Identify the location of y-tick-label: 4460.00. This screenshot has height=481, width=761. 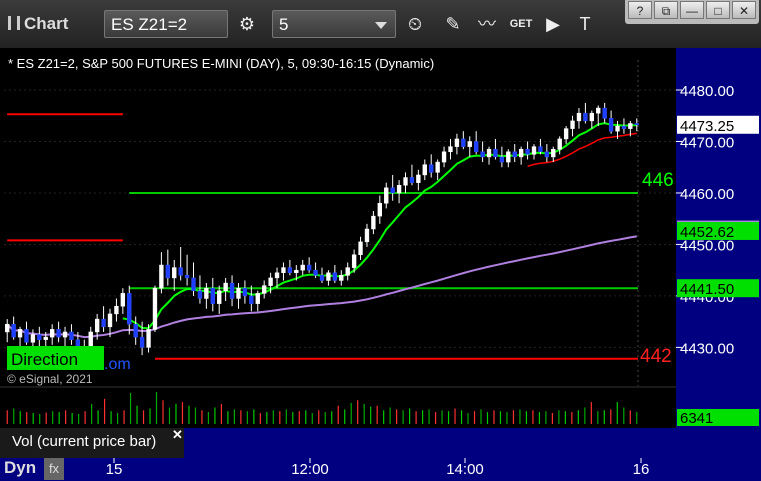
(707, 194).